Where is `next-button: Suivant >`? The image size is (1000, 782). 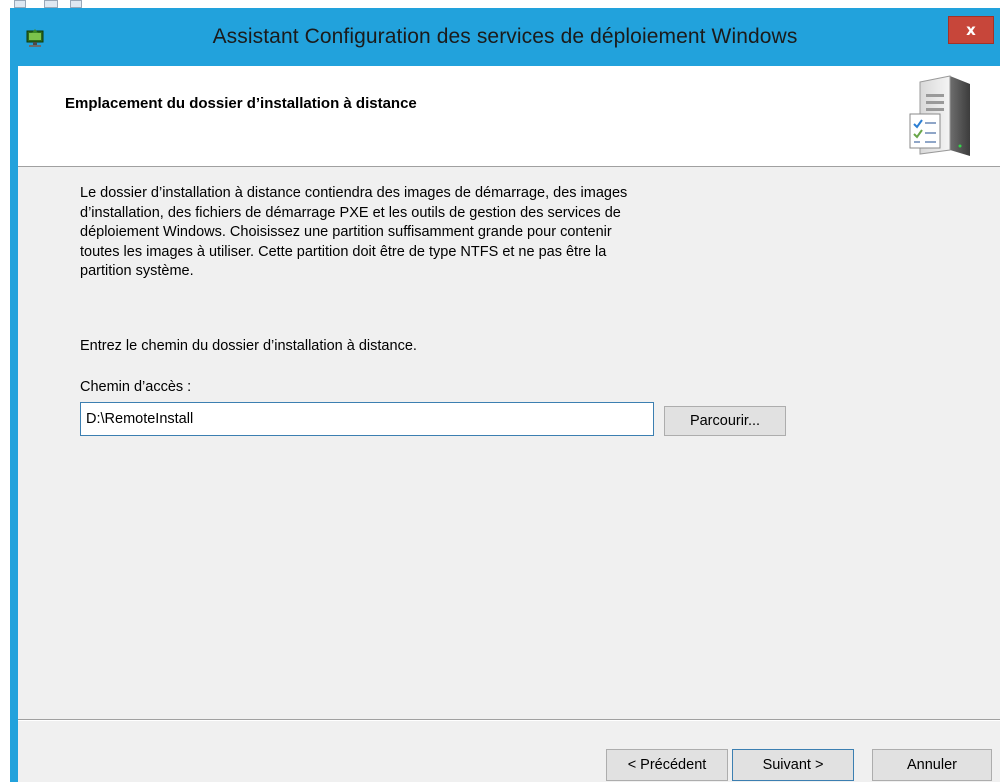
next-button: Suivant > is located at coordinates (793, 765).